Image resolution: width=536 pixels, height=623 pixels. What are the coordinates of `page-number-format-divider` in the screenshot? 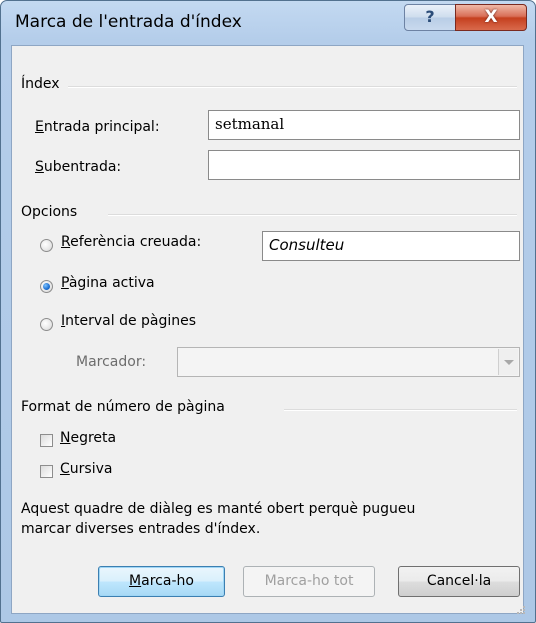 It's located at (400, 410).